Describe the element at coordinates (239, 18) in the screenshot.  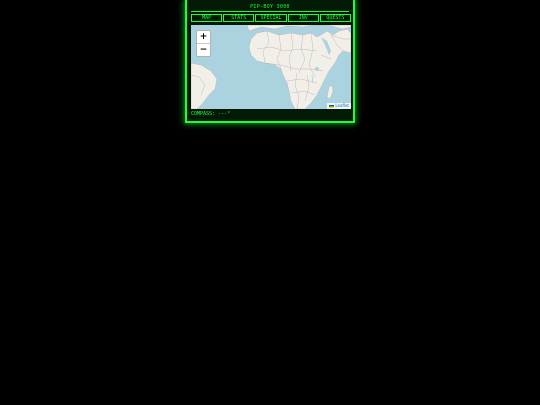
I see `tab-stats: STATS` at that location.